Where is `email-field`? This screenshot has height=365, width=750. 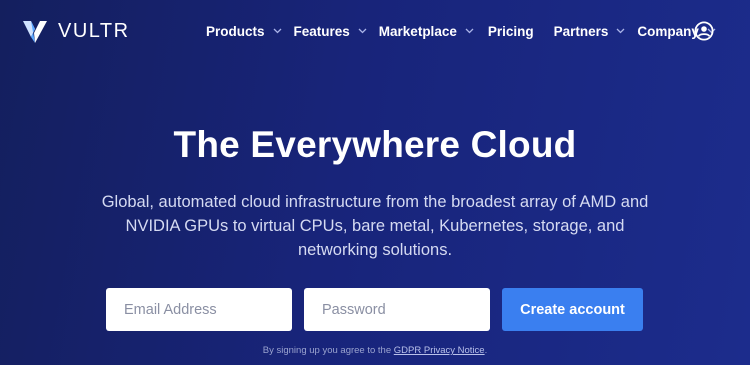
email-field is located at coordinates (199, 309).